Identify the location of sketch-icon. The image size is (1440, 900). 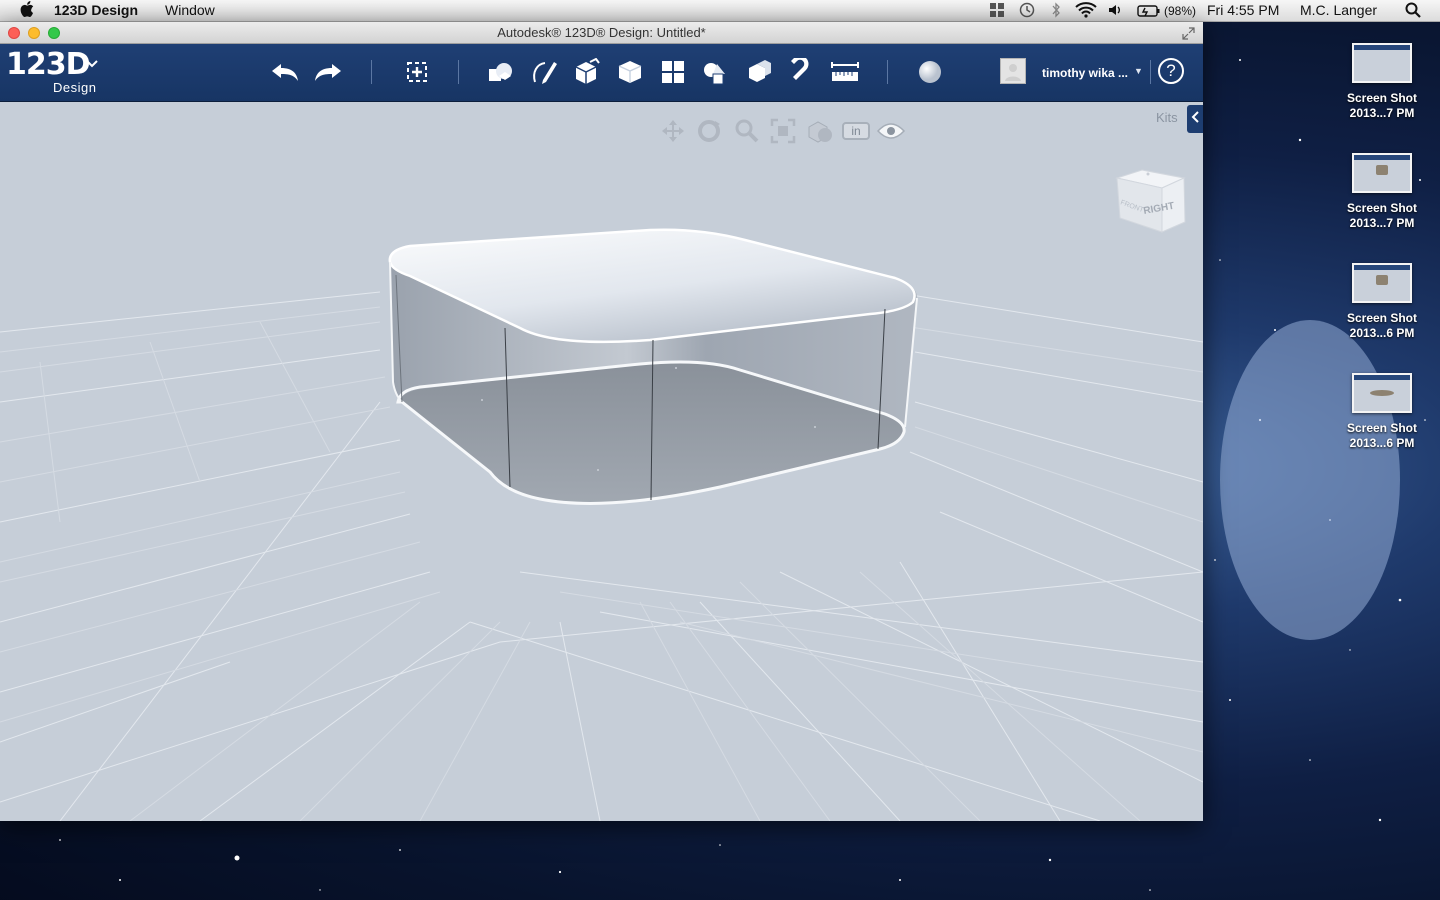
(545, 73).